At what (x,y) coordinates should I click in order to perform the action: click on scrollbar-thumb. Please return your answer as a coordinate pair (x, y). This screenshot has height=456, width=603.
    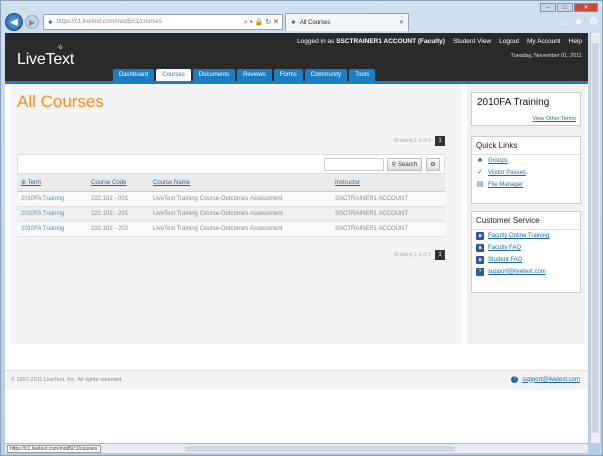
    Looking at the image, I should click on (595, 238).